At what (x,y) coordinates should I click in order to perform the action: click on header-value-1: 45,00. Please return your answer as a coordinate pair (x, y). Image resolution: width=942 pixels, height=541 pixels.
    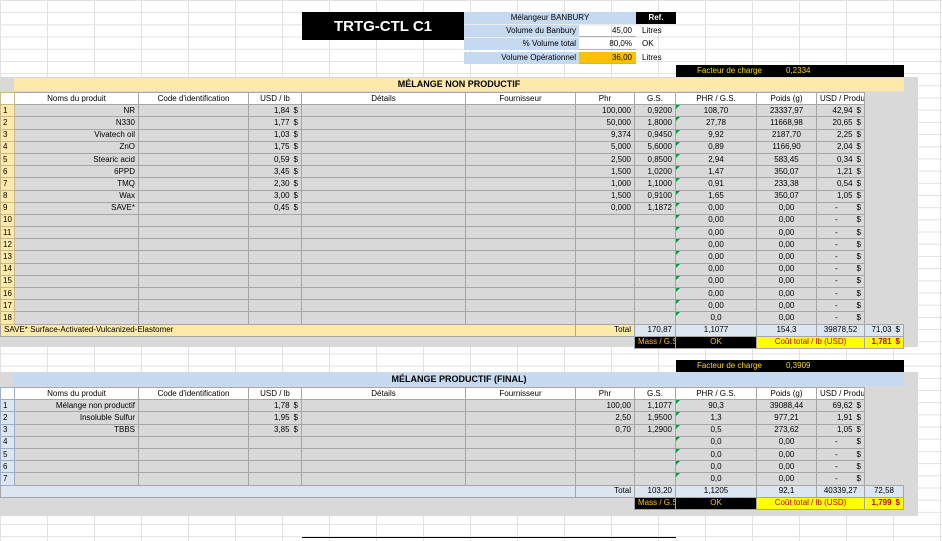
    Looking at the image, I should click on (607, 31).